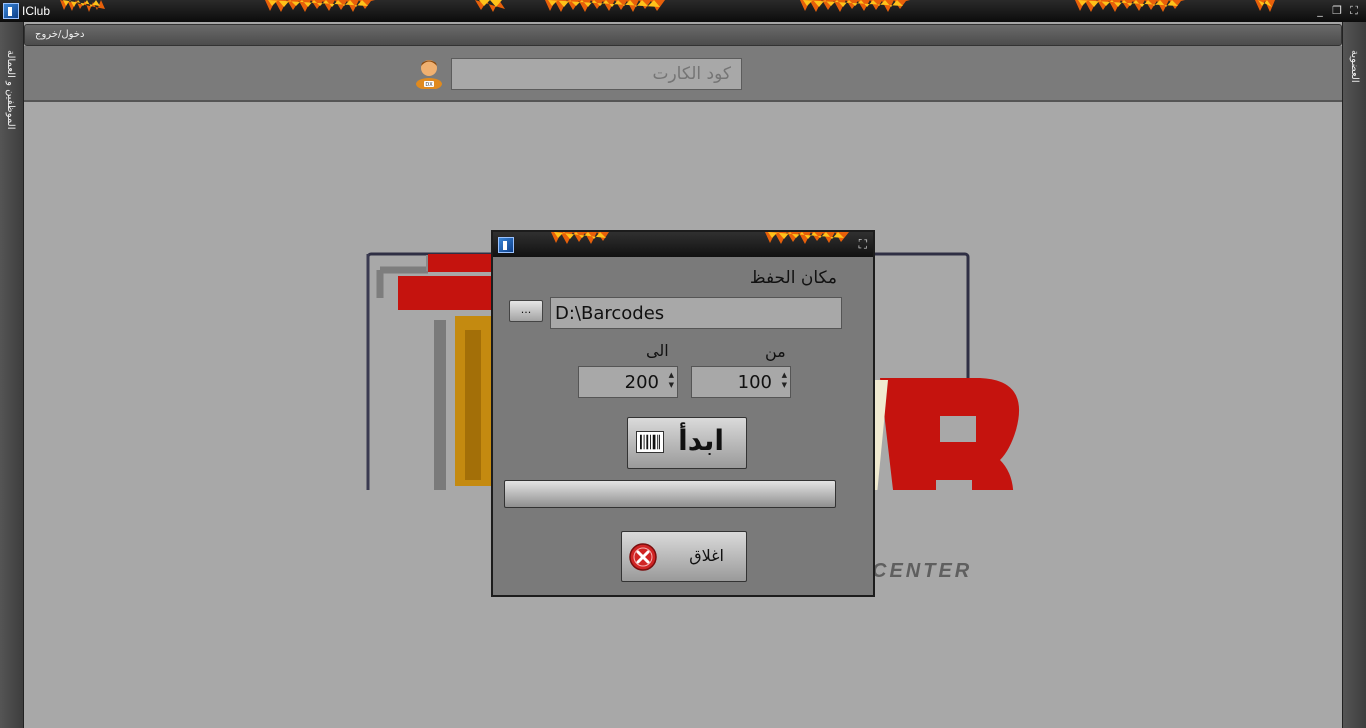 The image size is (1366, 728). I want to click on svg-text: DX, so click(429, 85).